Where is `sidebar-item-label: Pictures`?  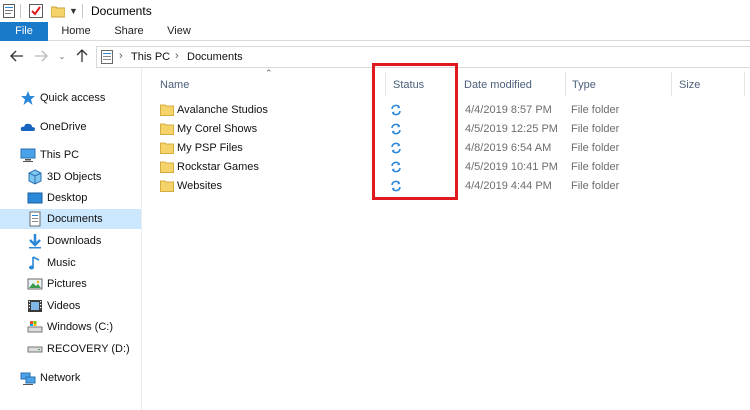
sidebar-item-label: Pictures is located at coordinates (67, 284).